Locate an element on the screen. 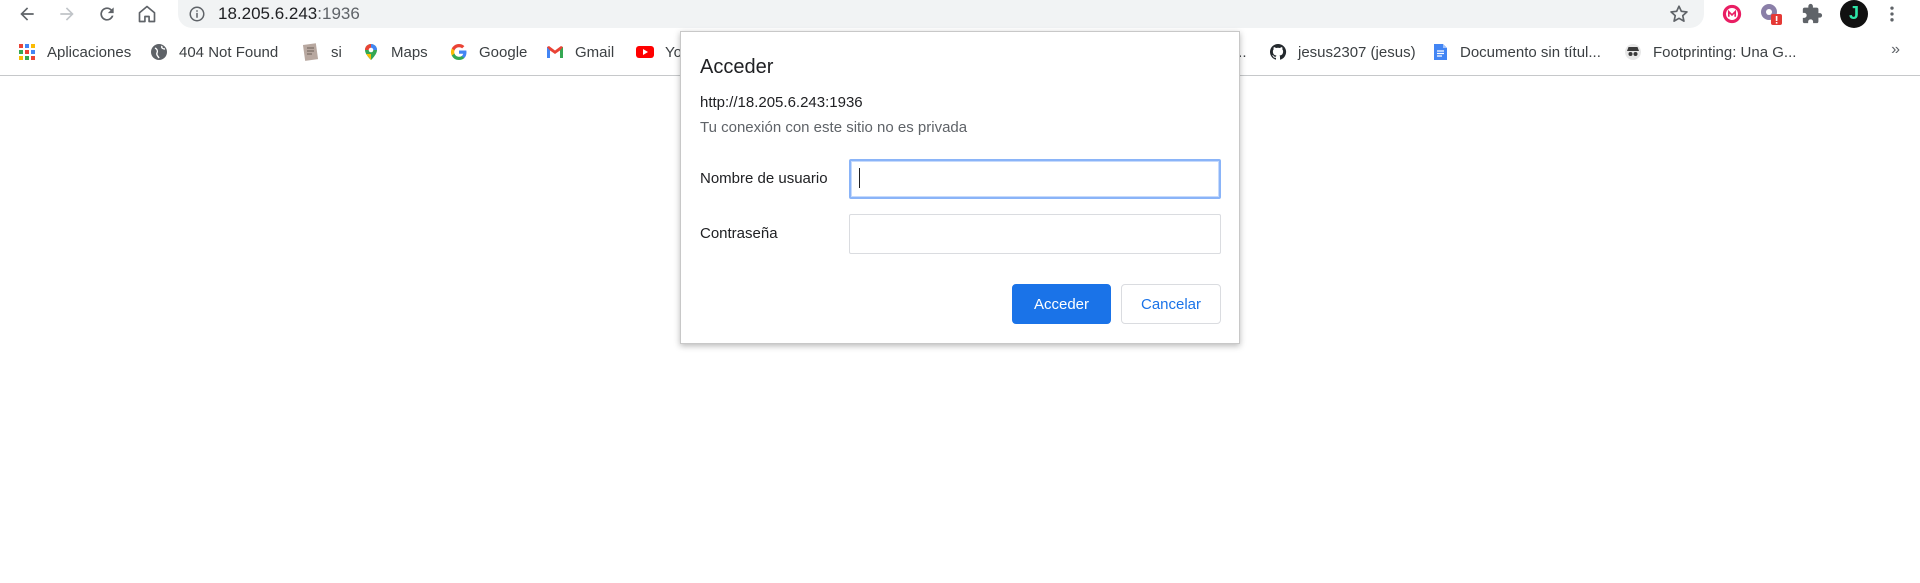 The width and height of the screenshot is (1920, 583). info-icon is located at coordinates (197, 14).